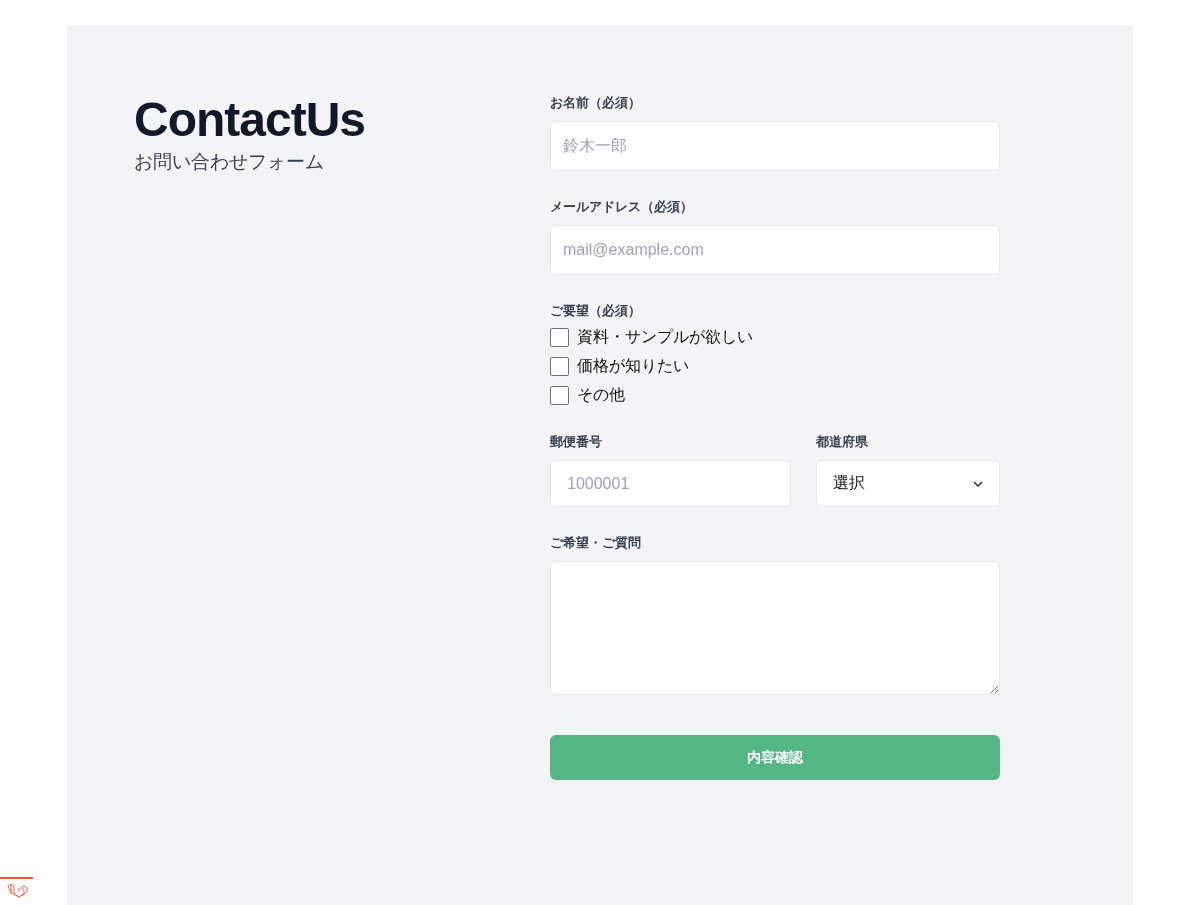 Image resolution: width=1200 pixels, height=905 pixels. Describe the element at coordinates (601, 395) in the screenshot. I see `checkbox-label: その他` at that location.